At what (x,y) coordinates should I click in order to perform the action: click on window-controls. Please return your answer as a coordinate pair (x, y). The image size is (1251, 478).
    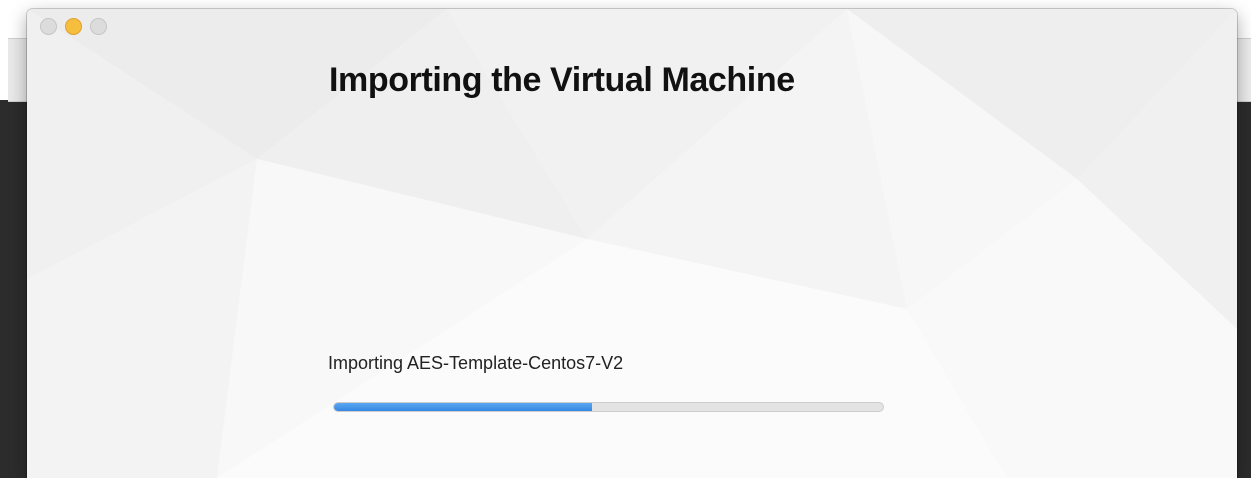
    Looking at the image, I should click on (73, 26).